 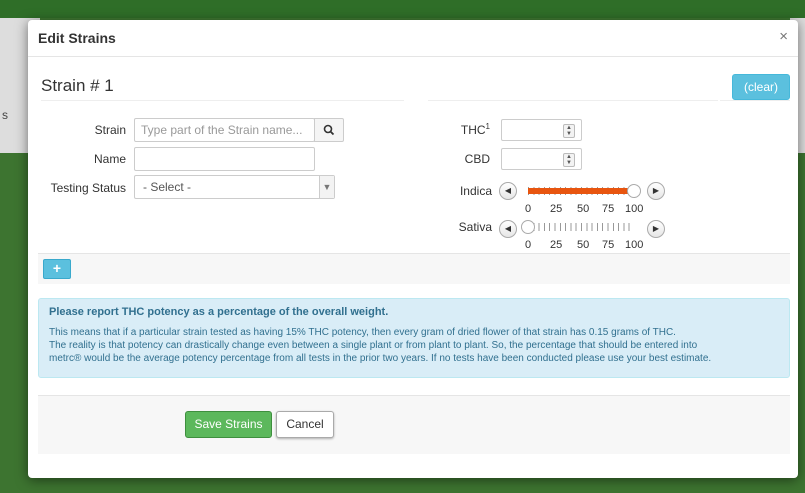 What do you see at coordinates (224, 159) in the screenshot?
I see `name-field` at bounding box center [224, 159].